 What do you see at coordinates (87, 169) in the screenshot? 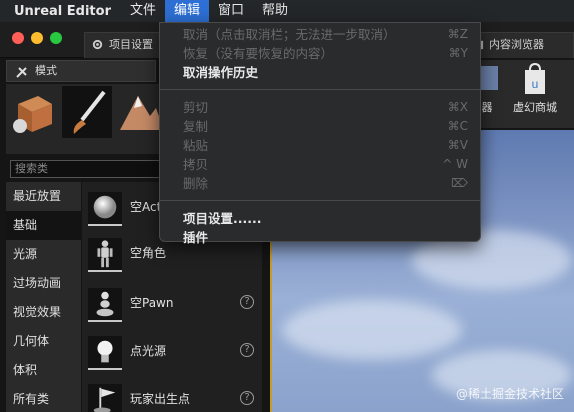
I see `search-classes-input: 搜索类` at bounding box center [87, 169].